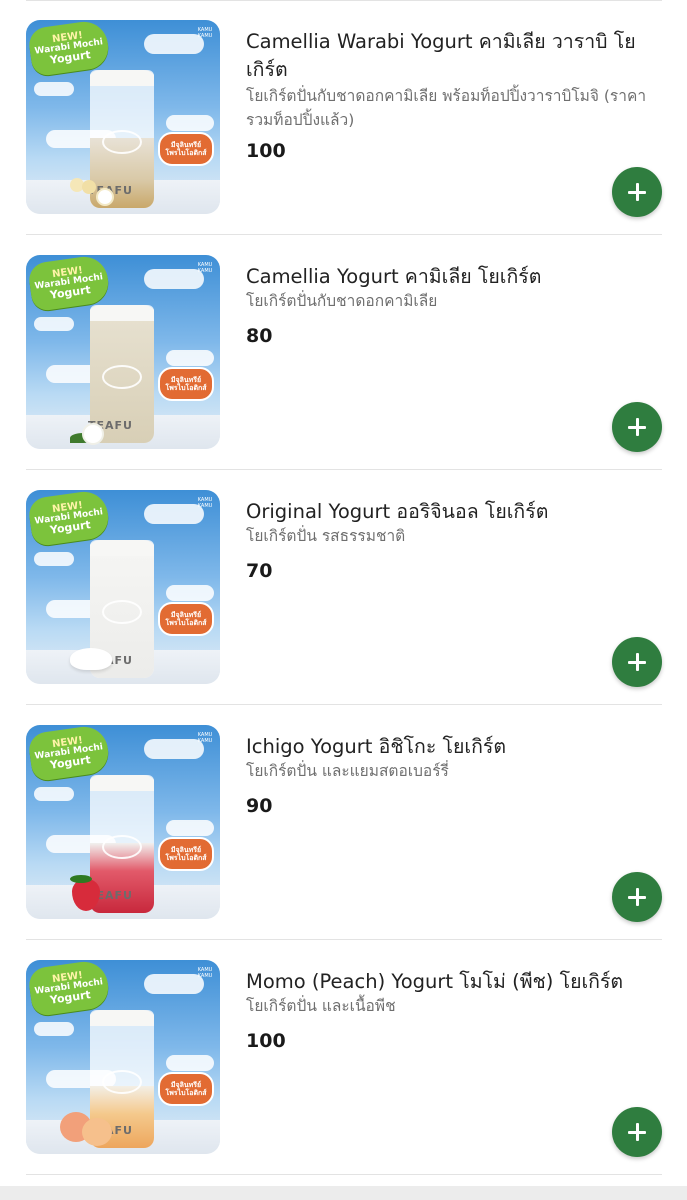 This screenshot has width=687, height=1200. I want to click on peach-garnish, so click(97, 1132).